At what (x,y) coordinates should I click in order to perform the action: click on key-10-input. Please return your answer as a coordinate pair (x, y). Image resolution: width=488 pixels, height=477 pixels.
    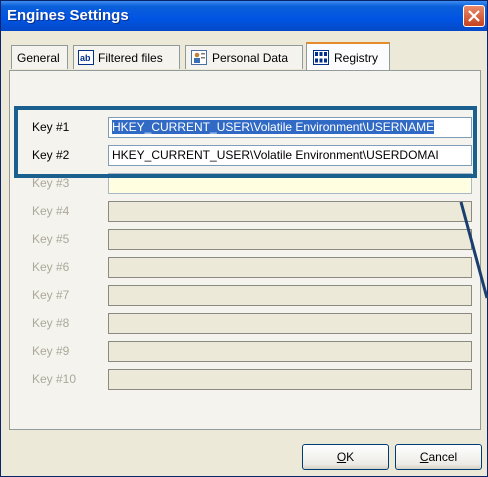
    Looking at the image, I should click on (290, 379).